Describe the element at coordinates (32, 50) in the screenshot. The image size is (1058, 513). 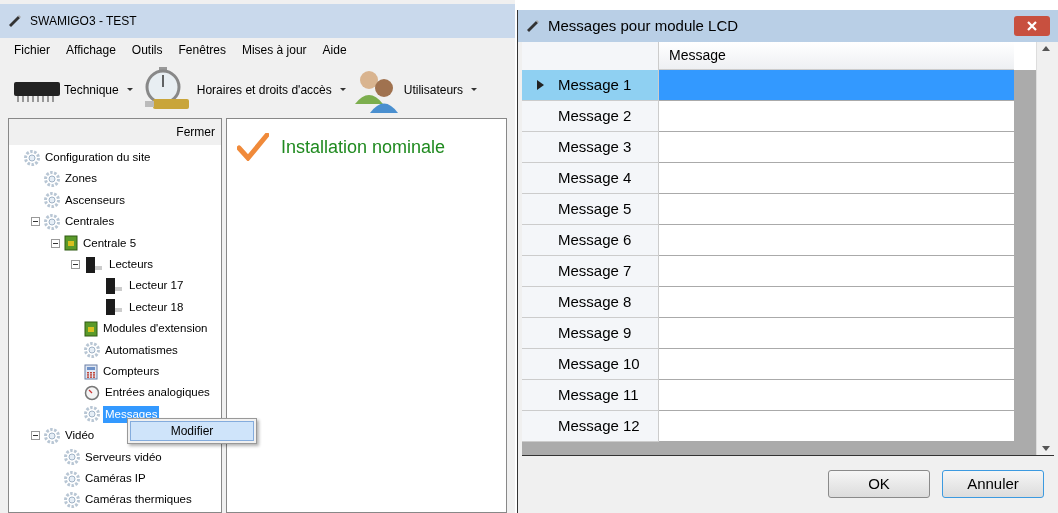
I see `menu-item: Fichier` at that location.